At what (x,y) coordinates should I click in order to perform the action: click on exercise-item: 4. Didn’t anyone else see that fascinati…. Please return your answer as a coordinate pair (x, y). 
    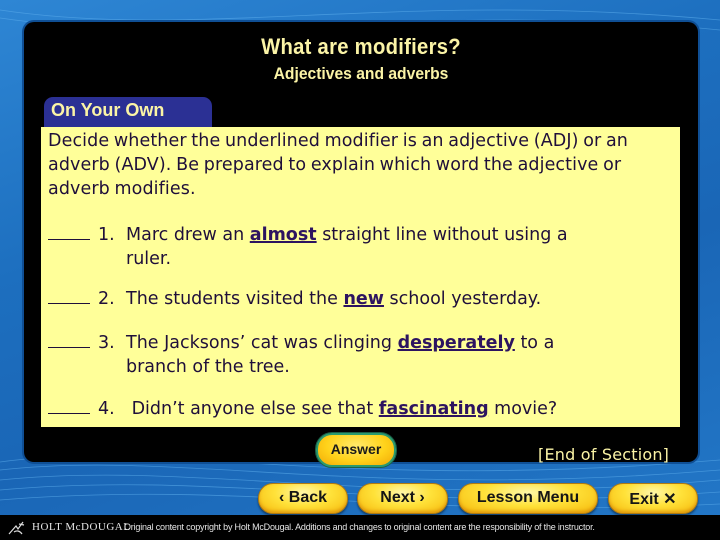
    Looking at the image, I should click on (363, 409).